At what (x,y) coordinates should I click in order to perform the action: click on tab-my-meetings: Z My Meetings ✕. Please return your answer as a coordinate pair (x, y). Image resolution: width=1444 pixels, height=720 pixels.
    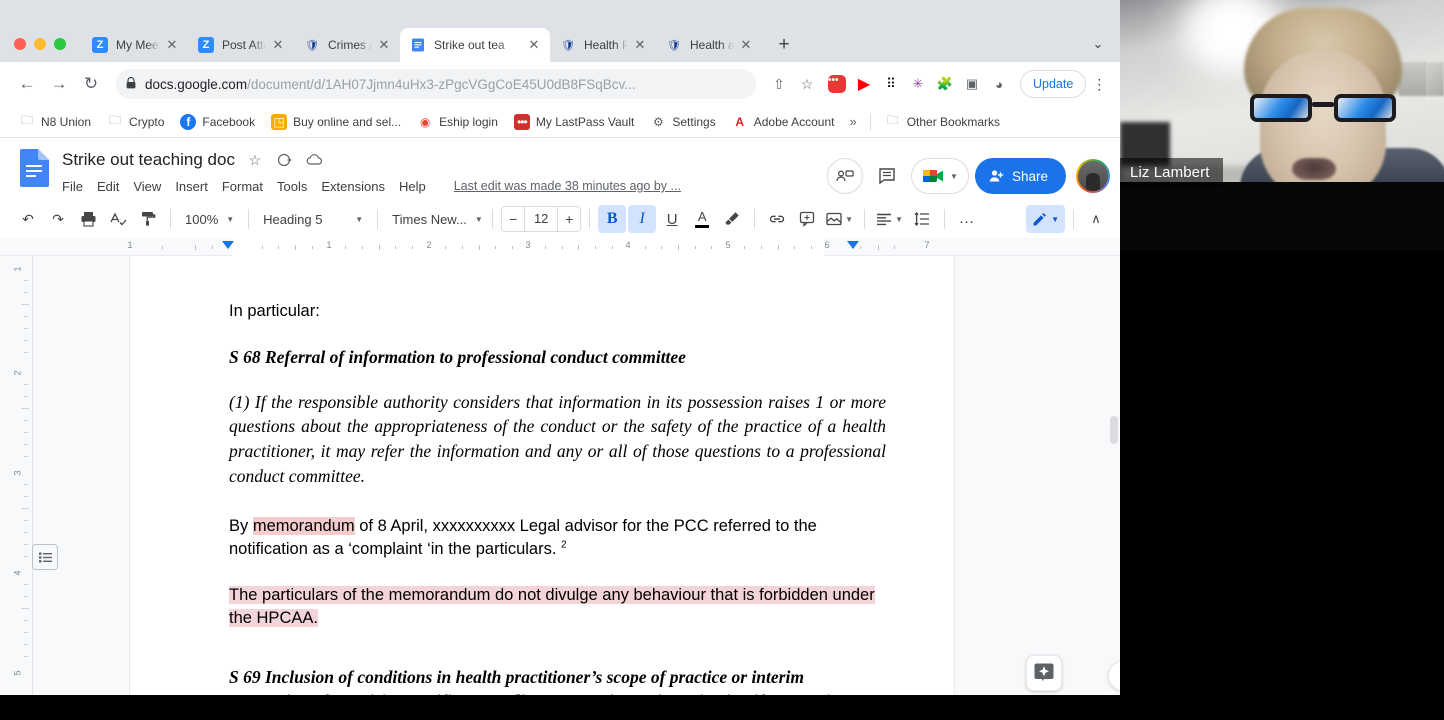
    Looking at the image, I should click on (135, 45).